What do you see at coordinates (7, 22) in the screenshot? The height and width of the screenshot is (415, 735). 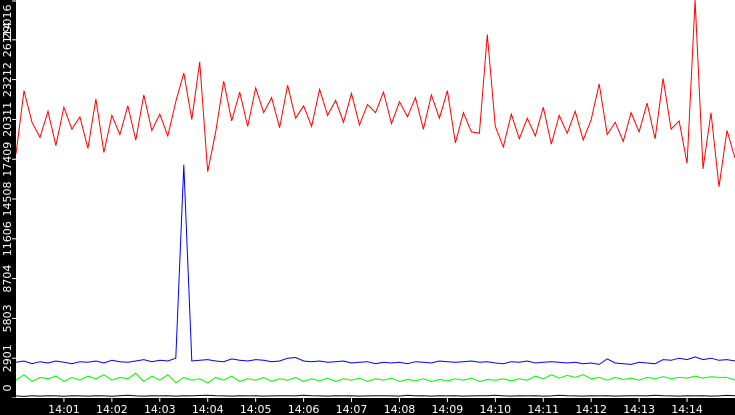 I see `y-tick-label: 29016` at bounding box center [7, 22].